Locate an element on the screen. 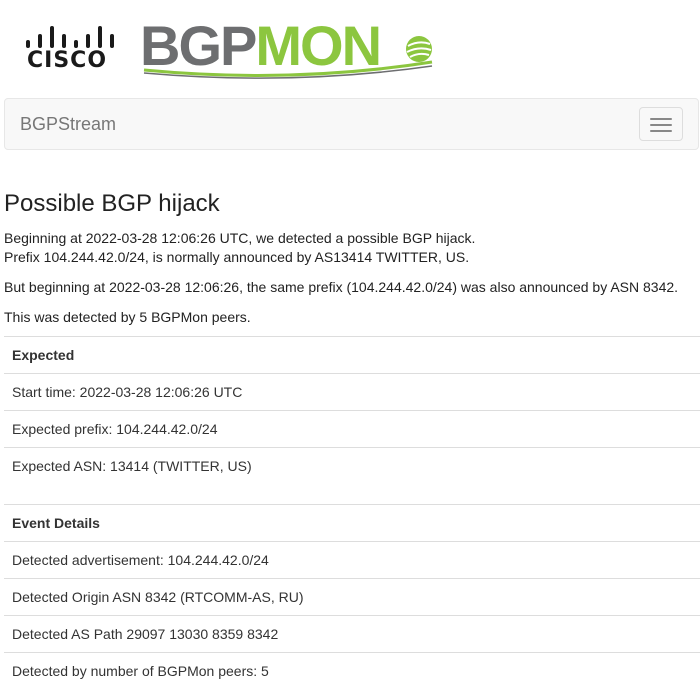 The image size is (700, 693). expected-asn: Expected ASN: 13414 (TWITTER, US) is located at coordinates (352, 465).